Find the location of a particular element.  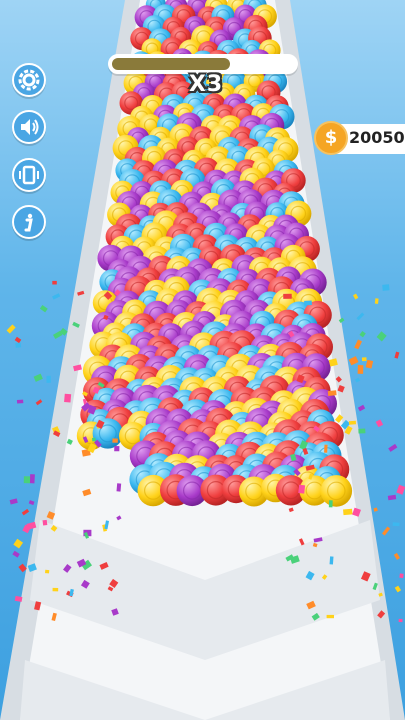

multiplier-label: X3 is located at coordinates (206, 84).